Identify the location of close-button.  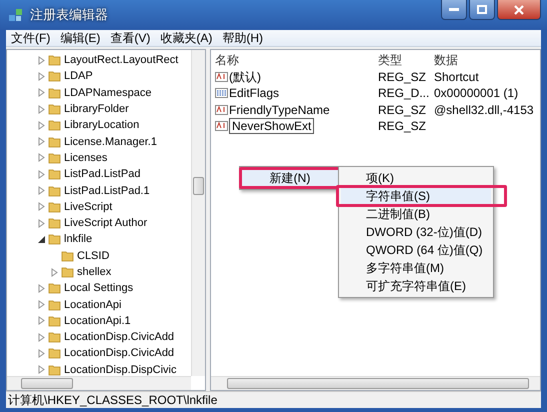
(519, 10).